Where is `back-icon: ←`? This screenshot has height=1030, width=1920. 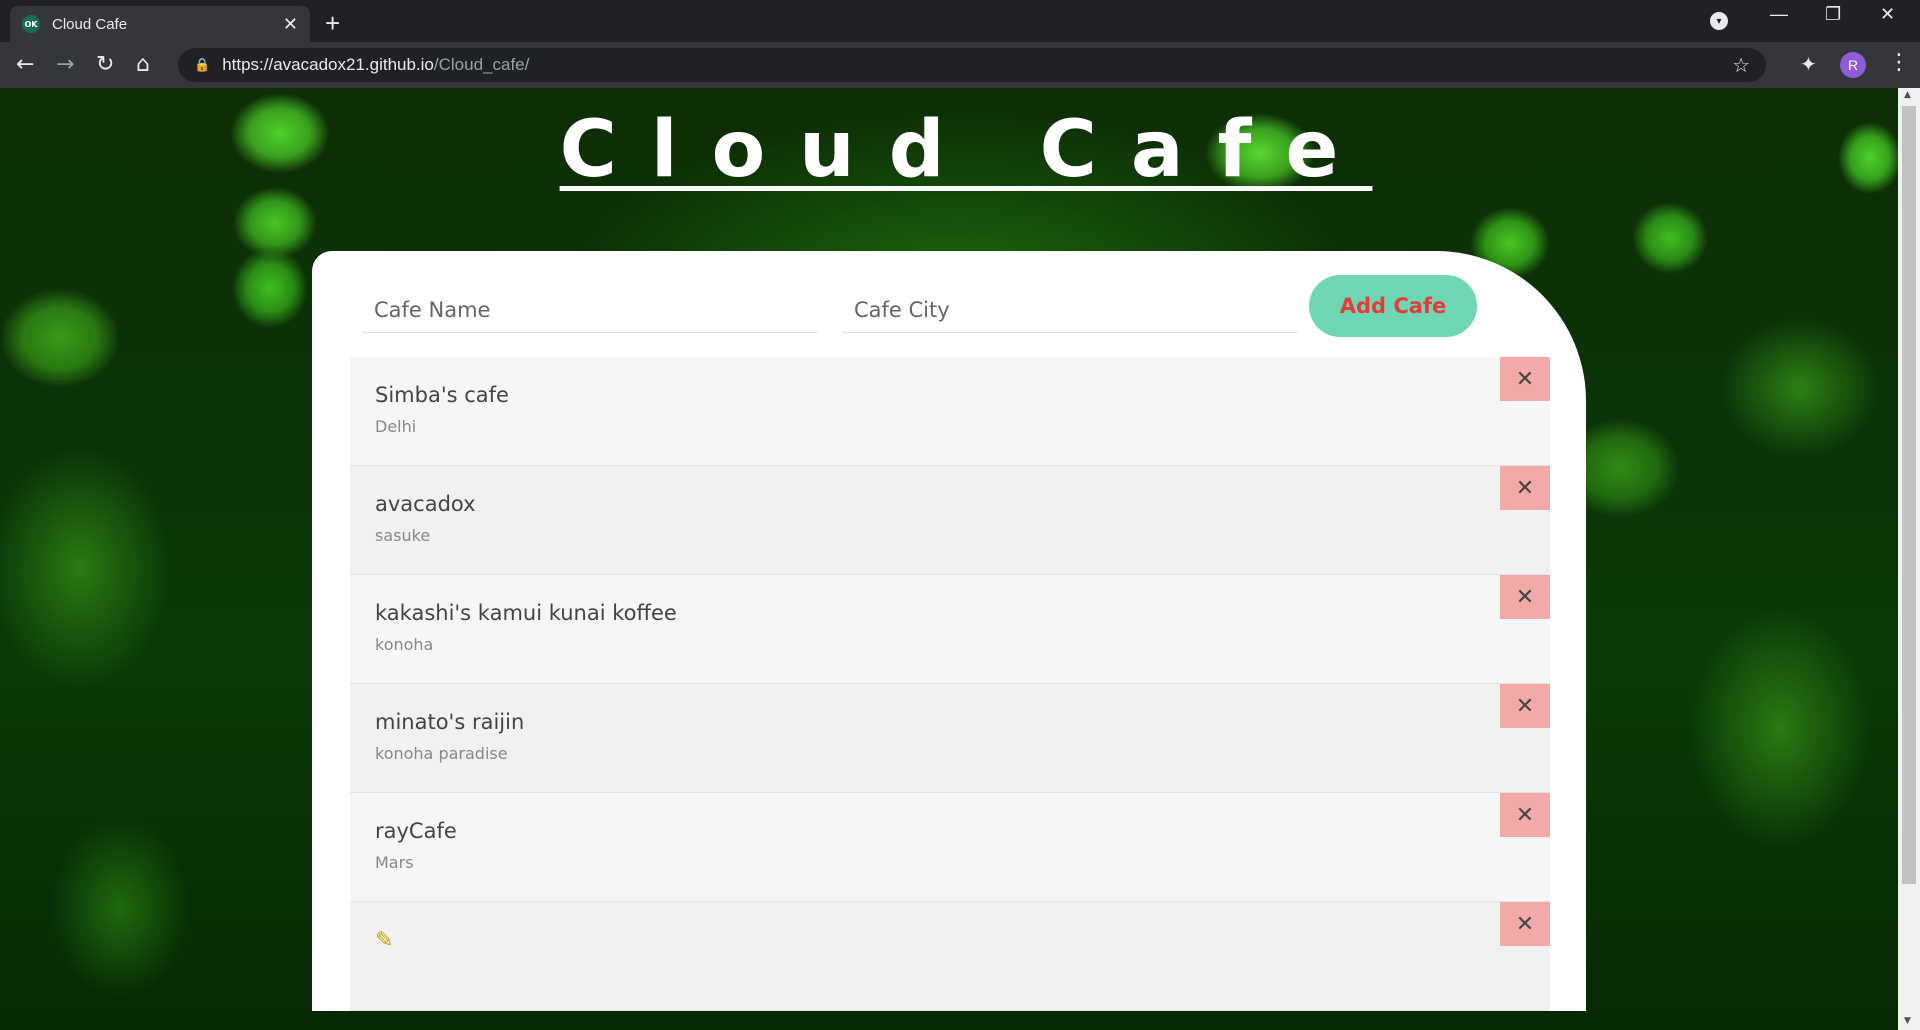 back-icon: ← is located at coordinates (25, 64).